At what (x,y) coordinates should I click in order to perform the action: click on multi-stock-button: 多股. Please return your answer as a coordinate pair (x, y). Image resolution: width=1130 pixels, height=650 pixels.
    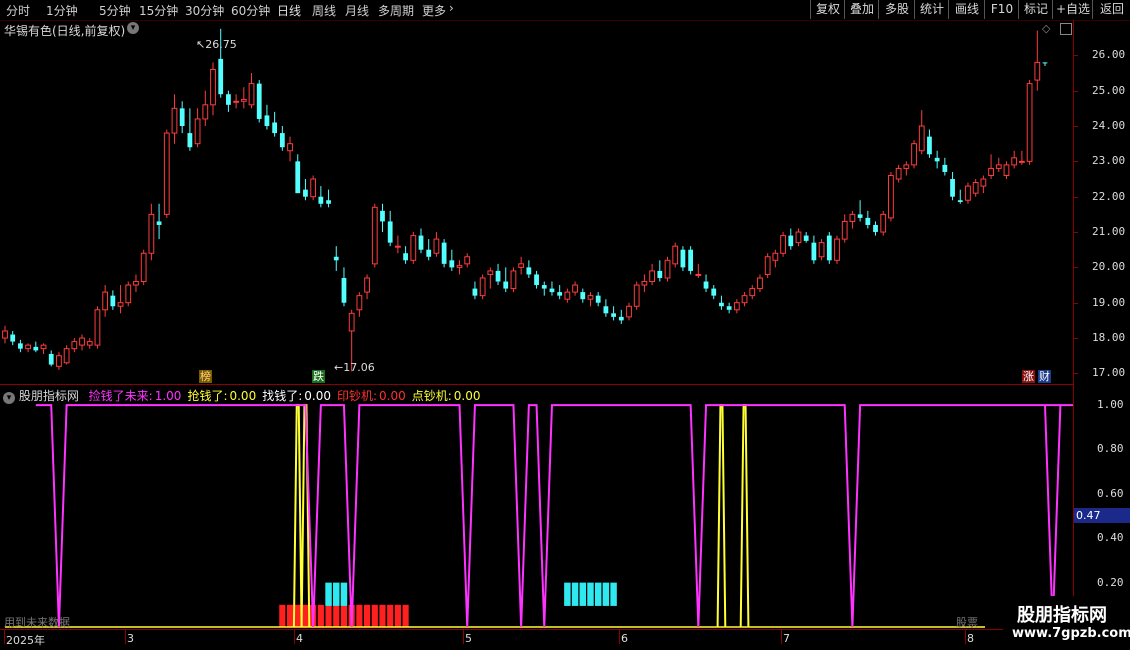
    Looking at the image, I should click on (896, 9).